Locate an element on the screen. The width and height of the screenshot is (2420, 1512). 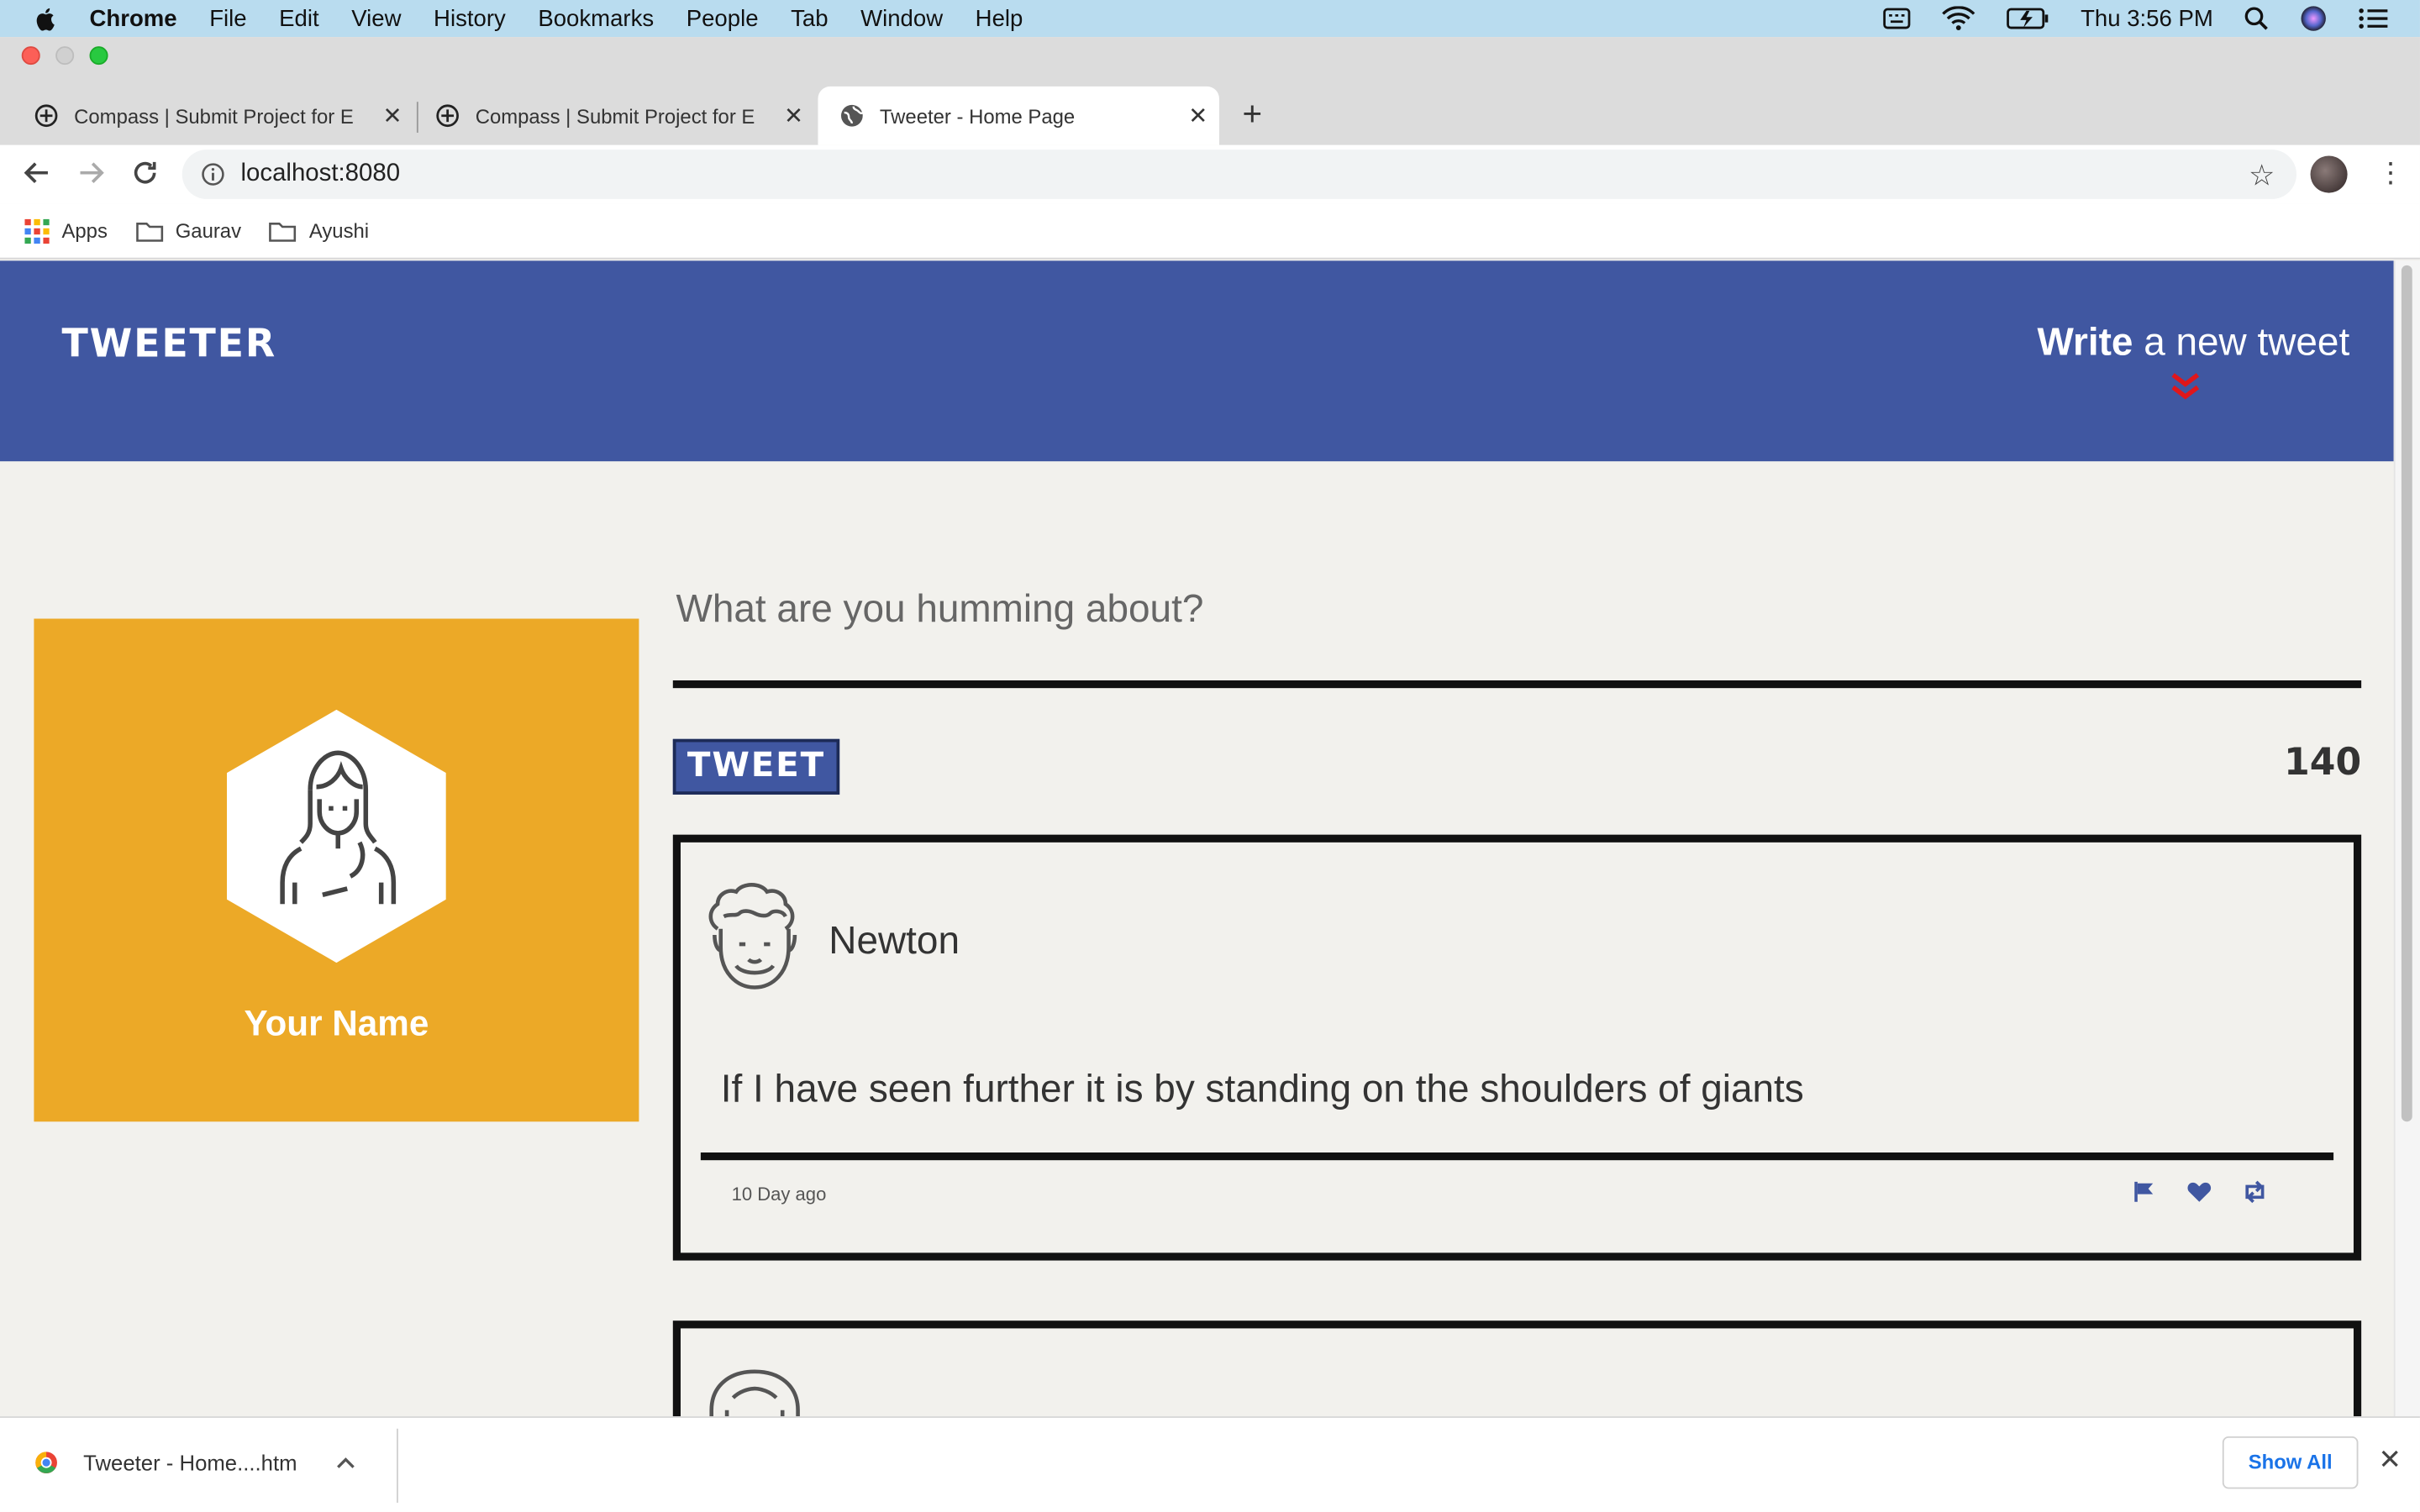
back-button is located at coordinates (37, 176).